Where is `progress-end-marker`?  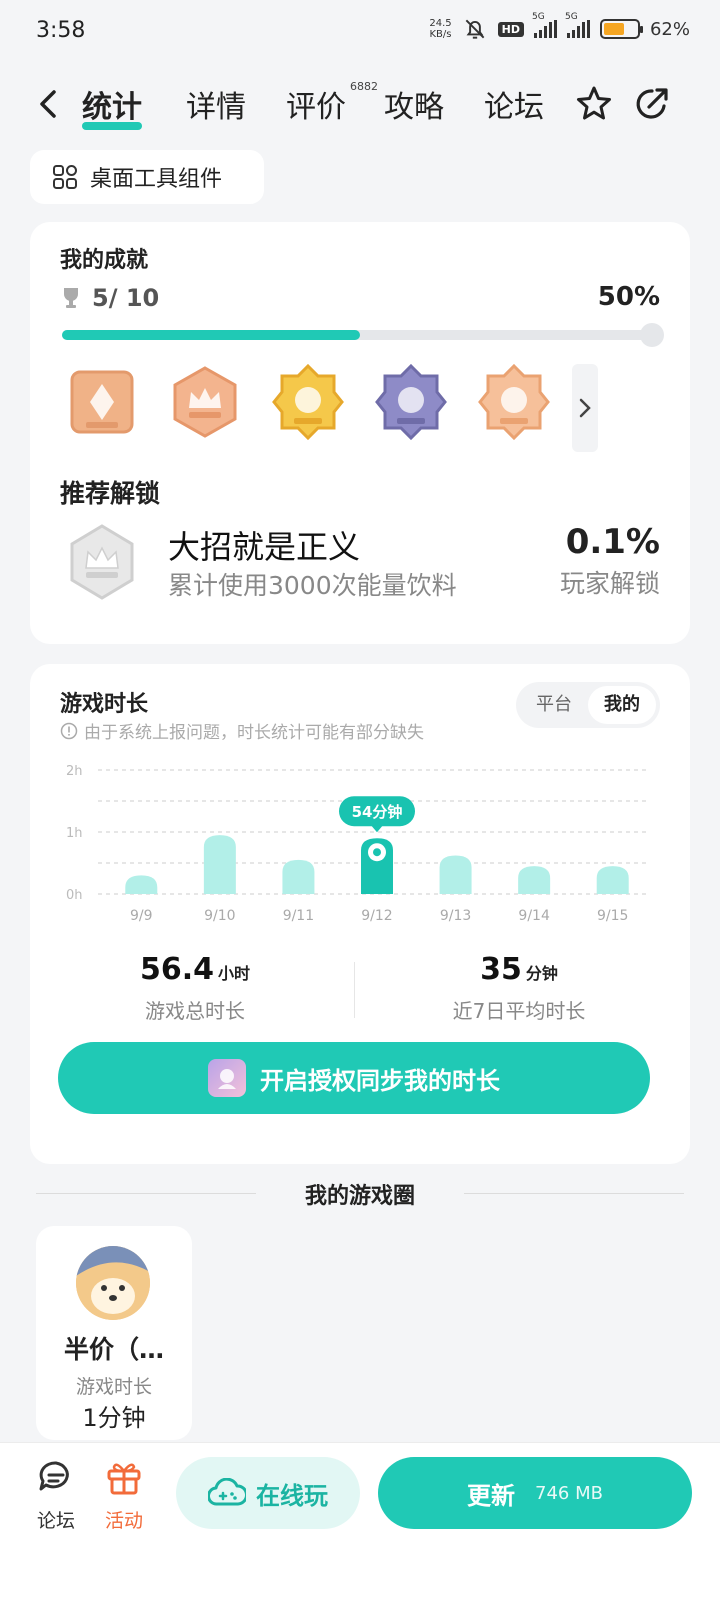
progress-end-marker is located at coordinates (652, 335).